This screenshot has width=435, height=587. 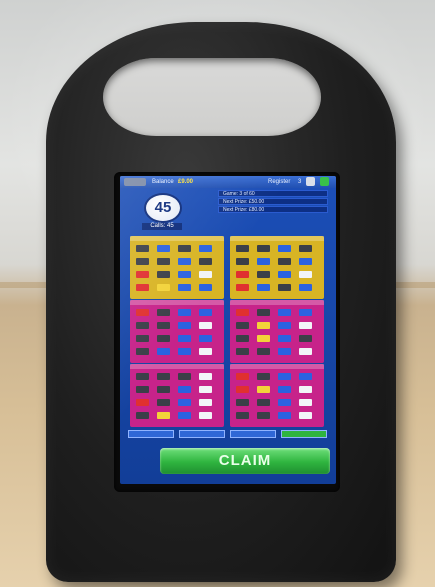 I want to click on menu-button, so click(x=135, y=182).